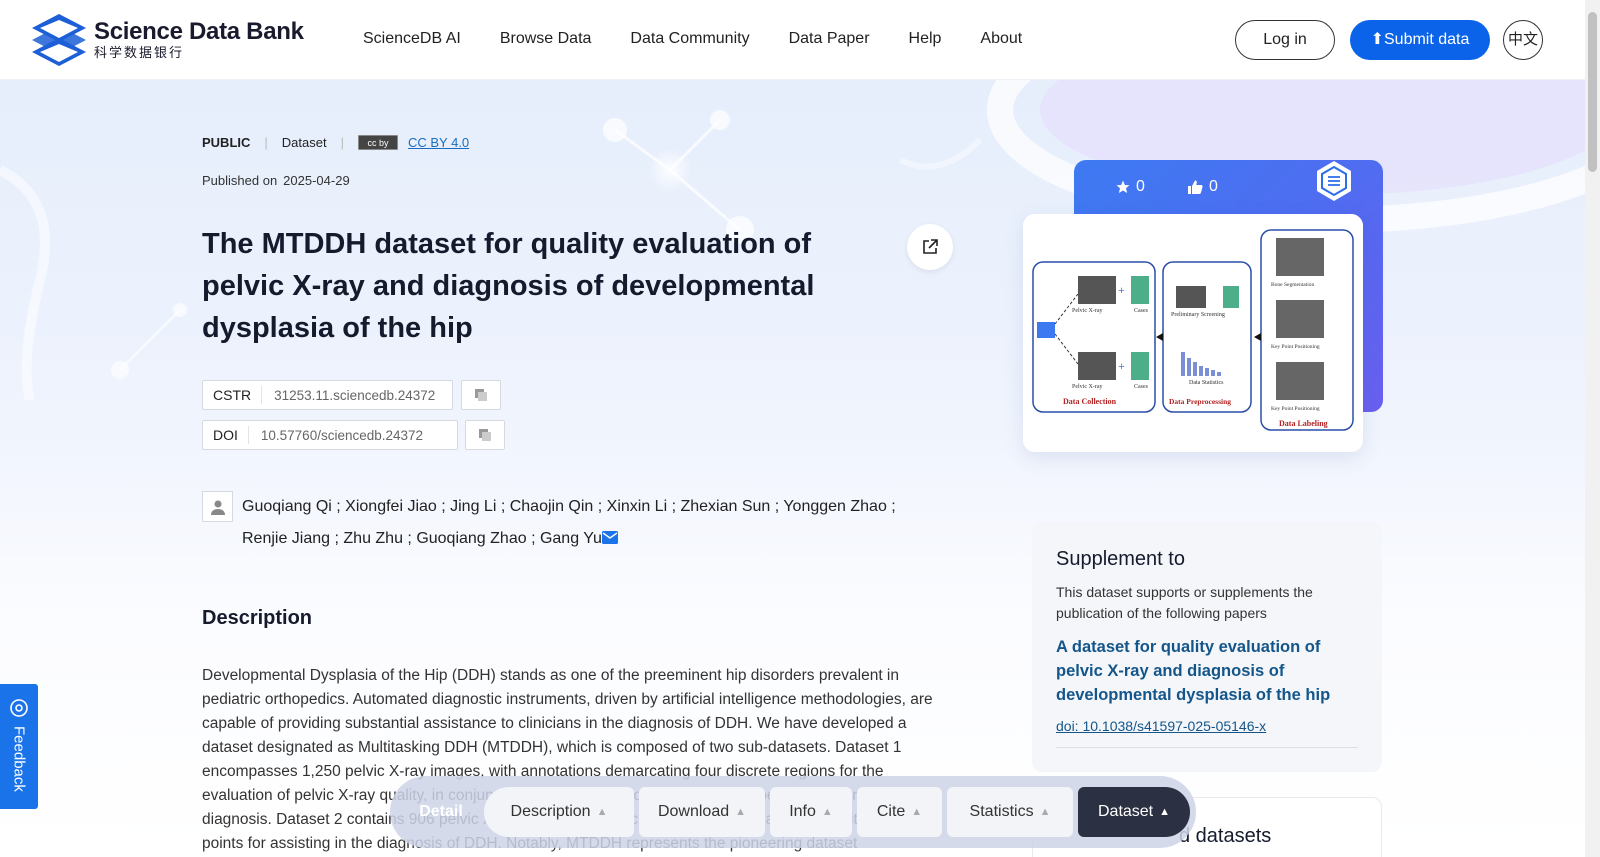 The height and width of the screenshot is (857, 1600). What do you see at coordinates (240, 180) in the screenshot?
I see `published-label: Published on` at bounding box center [240, 180].